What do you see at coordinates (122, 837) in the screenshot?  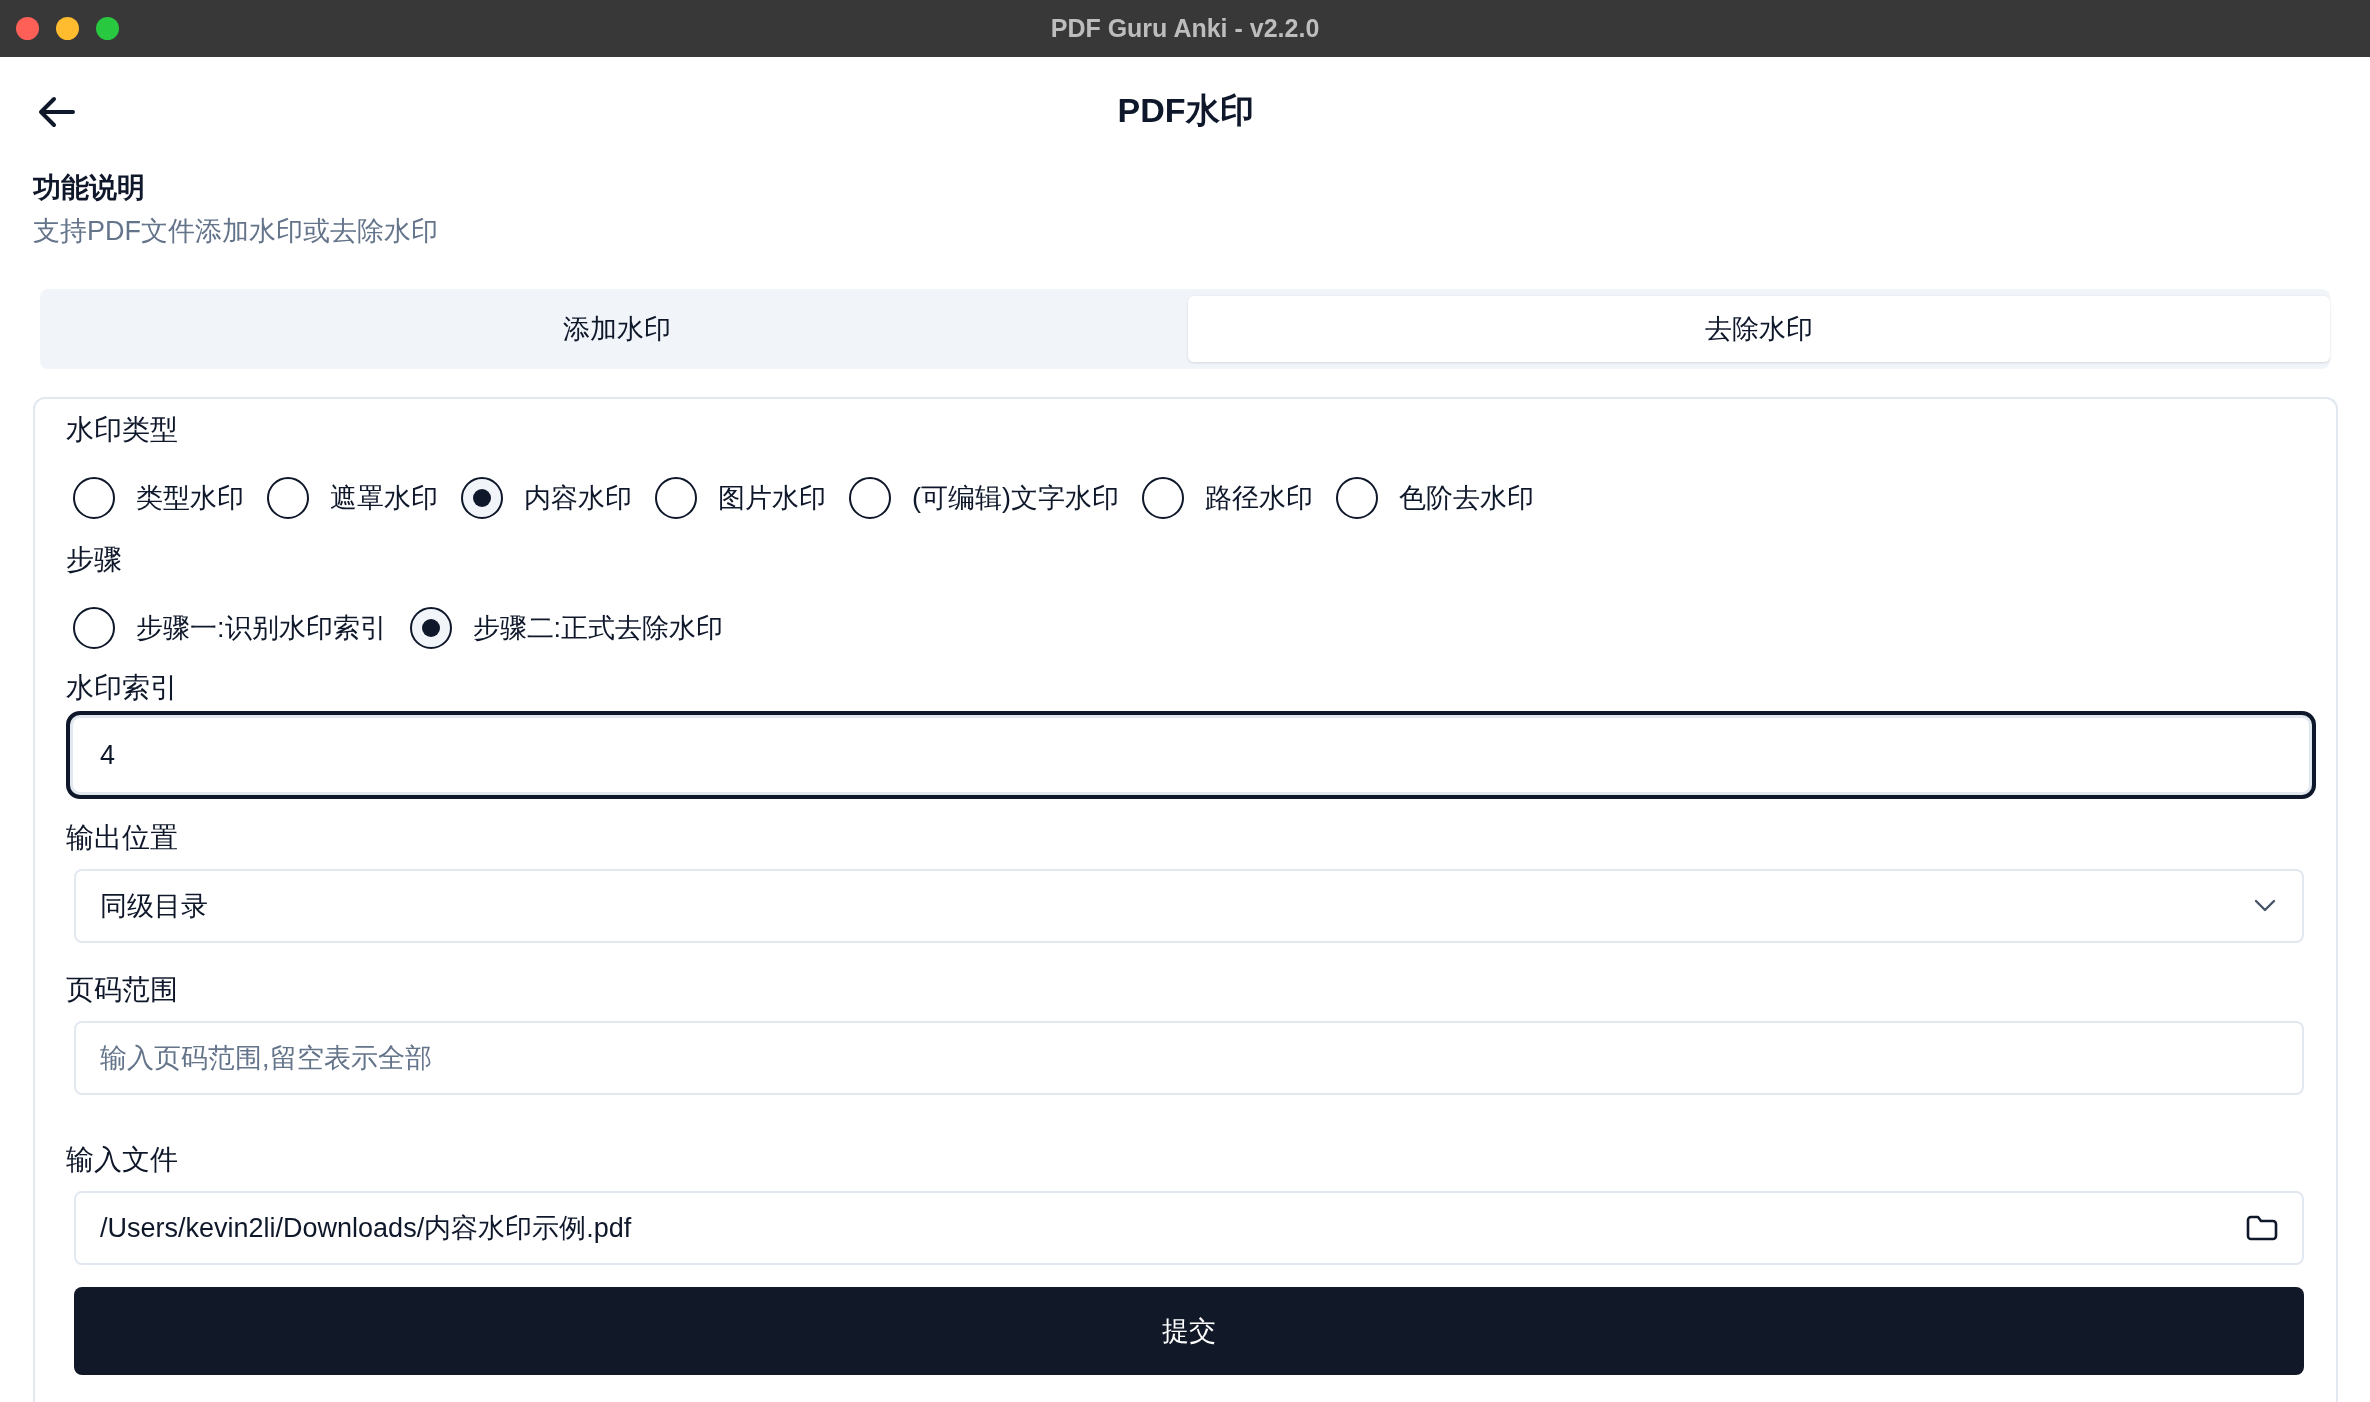 I see `field-label: 输出位置` at bounding box center [122, 837].